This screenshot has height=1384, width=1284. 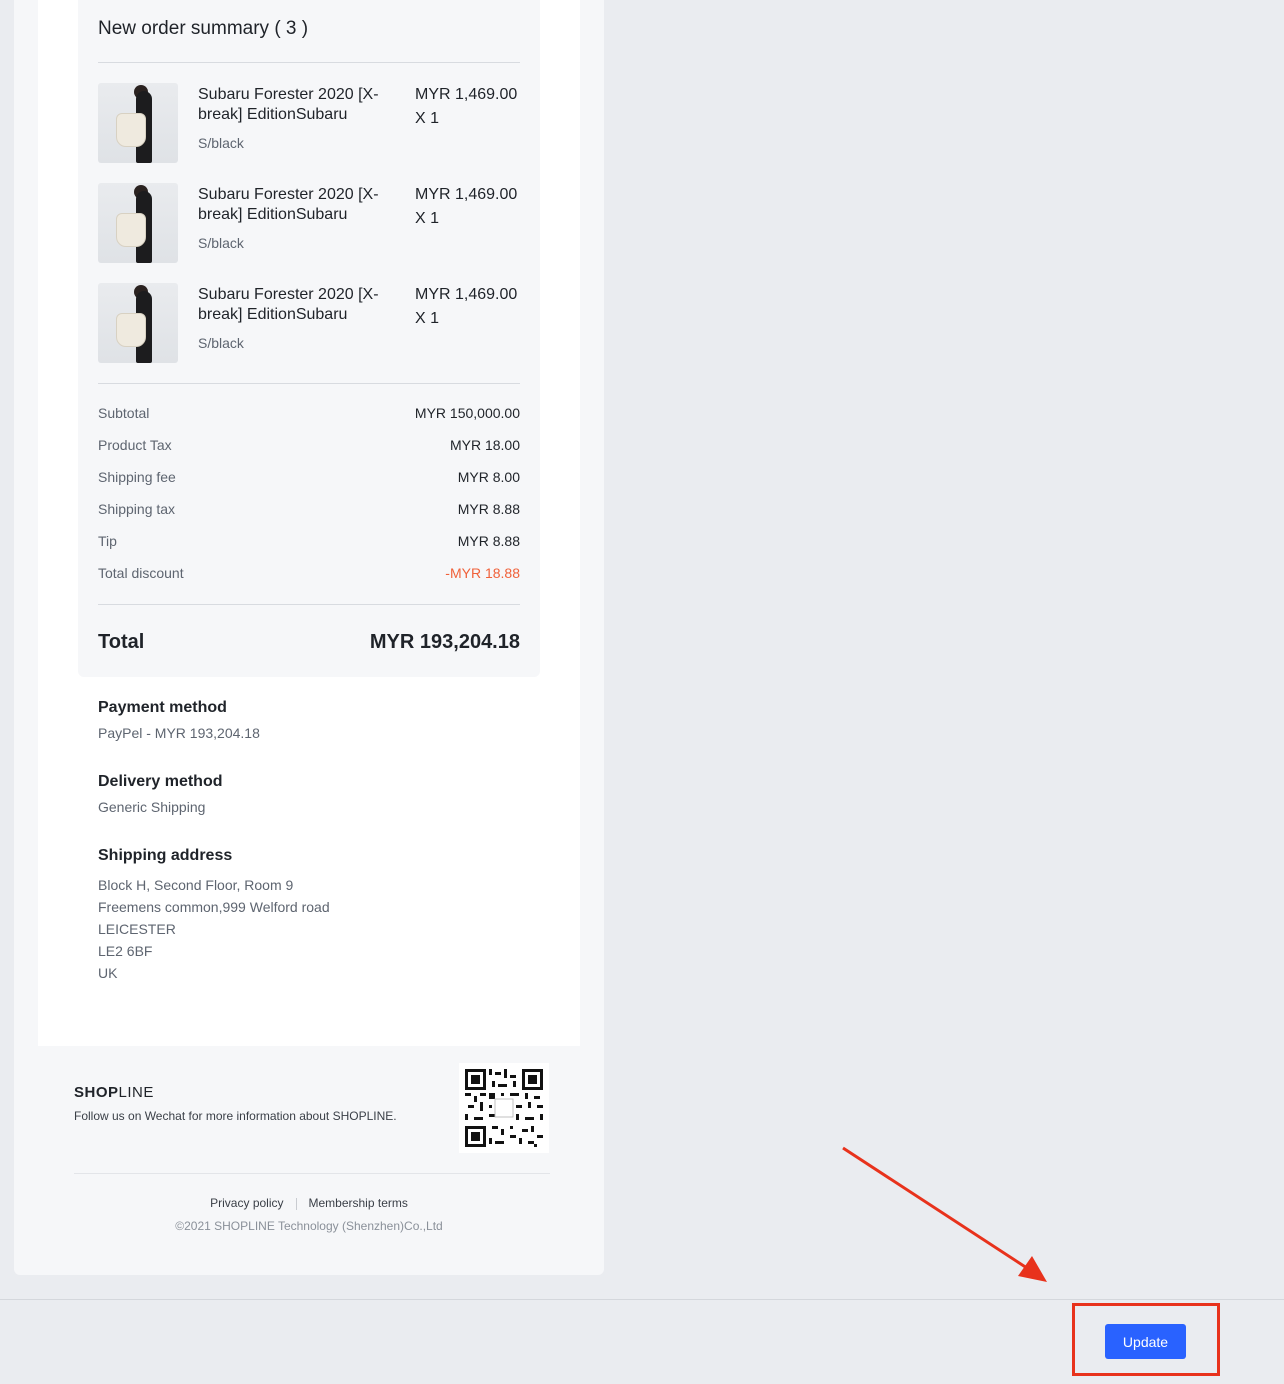 What do you see at coordinates (107, 541) in the screenshot?
I see `row-label: Tip` at bounding box center [107, 541].